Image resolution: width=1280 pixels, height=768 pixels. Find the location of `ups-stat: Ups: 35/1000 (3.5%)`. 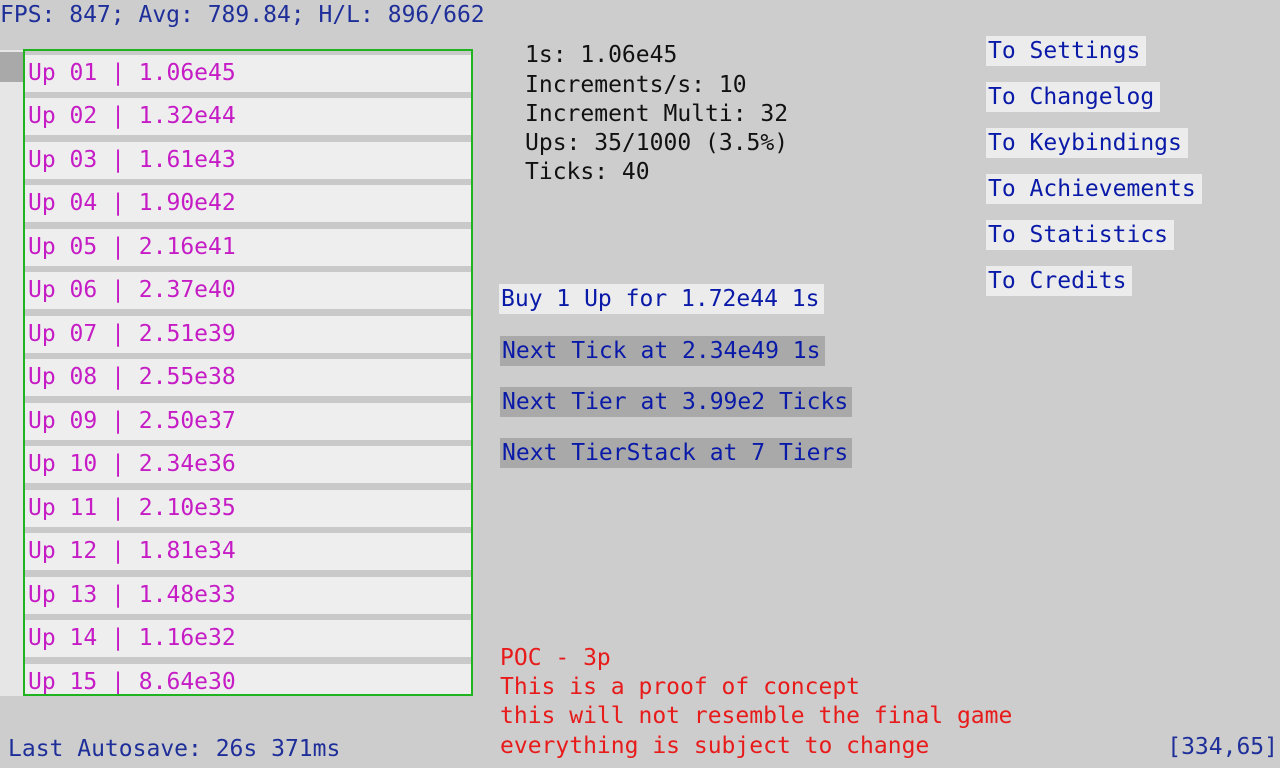

ups-stat: Ups: 35/1000 (3.5%) is located at coordinates (657, 143).